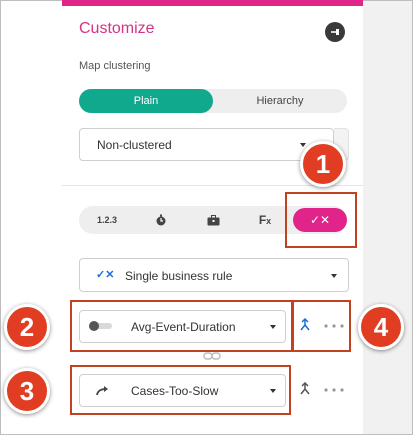 This screenshot has width=413, height=435. I want to click on pin-icon, so click(335, 32).